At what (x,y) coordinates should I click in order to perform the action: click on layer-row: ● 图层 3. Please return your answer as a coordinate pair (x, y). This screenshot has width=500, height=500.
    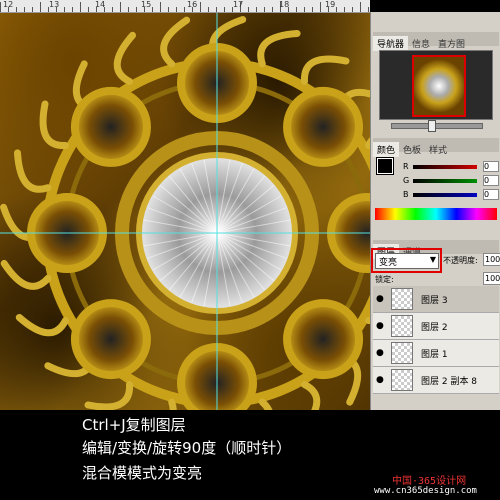
    Looking at the image, I should click on (436, 299).